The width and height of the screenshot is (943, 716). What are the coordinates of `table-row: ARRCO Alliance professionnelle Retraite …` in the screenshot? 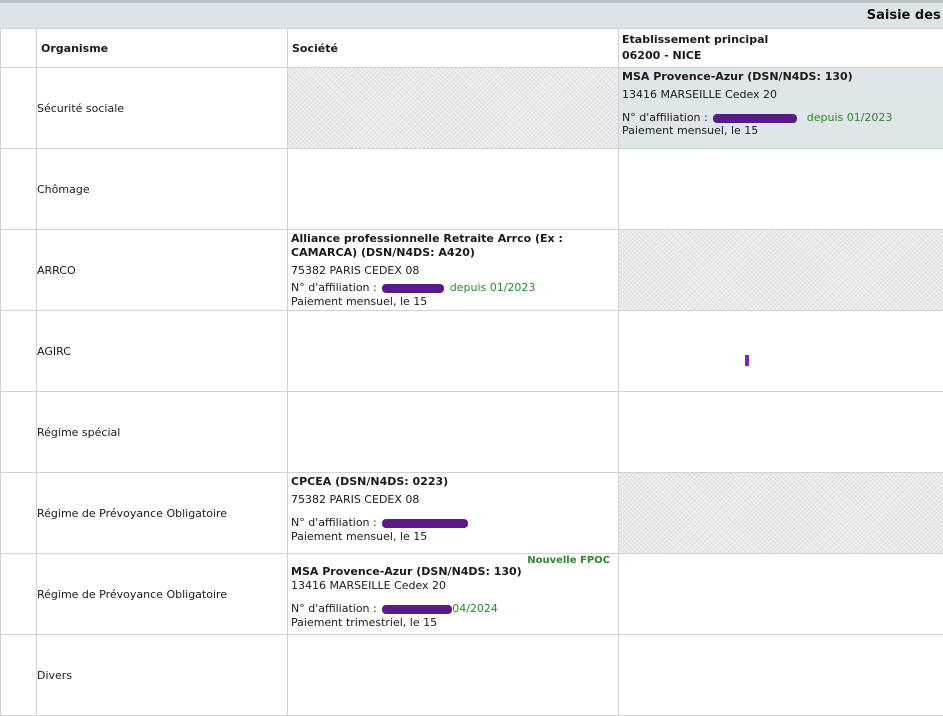 It's located at (472, 270).